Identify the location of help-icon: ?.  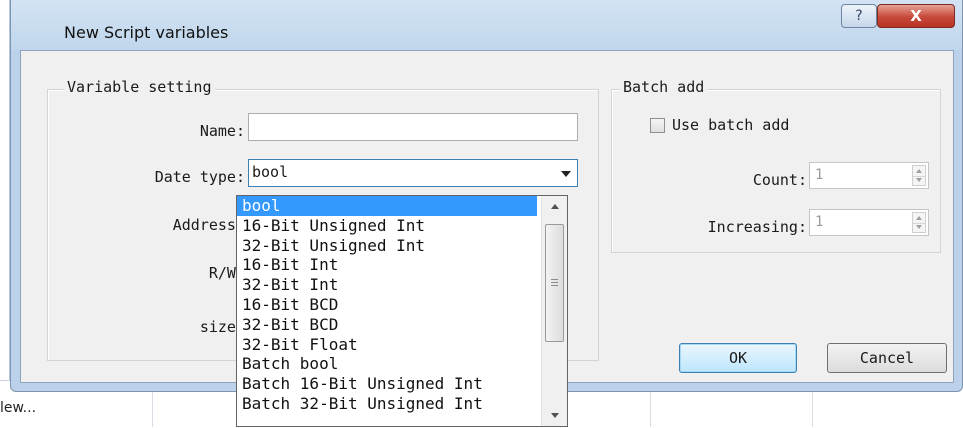
(859, 16).